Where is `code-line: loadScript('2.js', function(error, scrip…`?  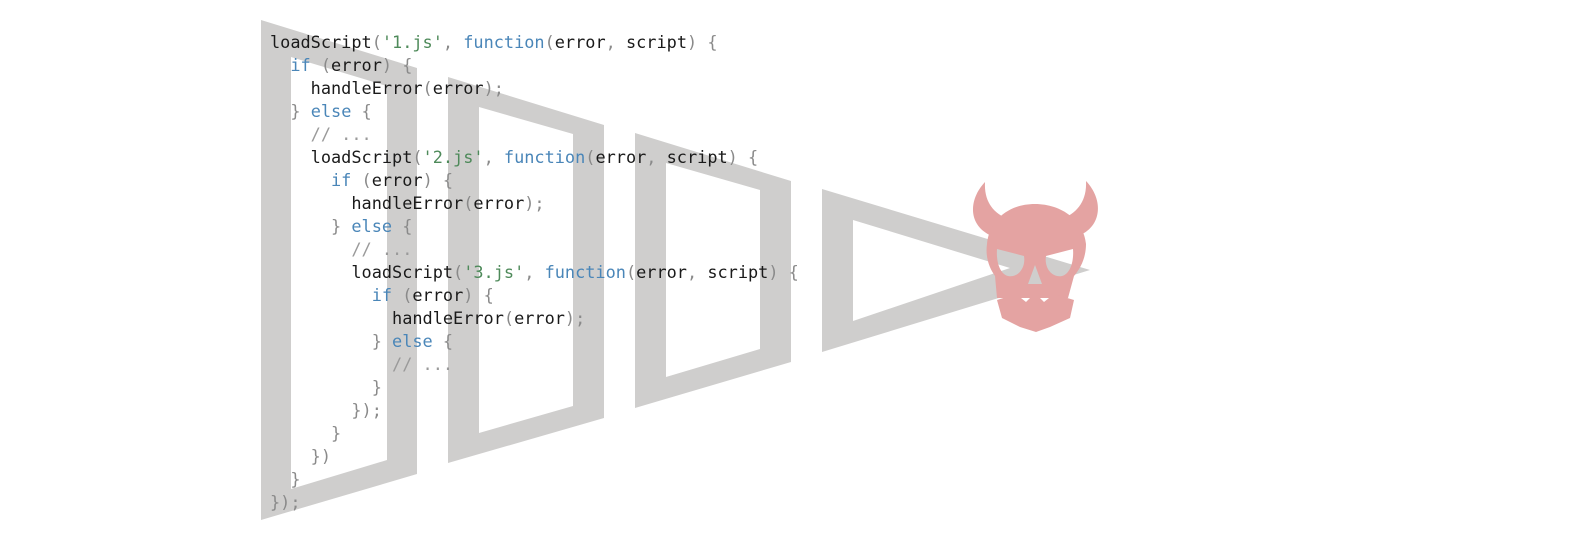
code-line: loadScript('2.js', function(error, scrip… is located at coordinates (534, 157).